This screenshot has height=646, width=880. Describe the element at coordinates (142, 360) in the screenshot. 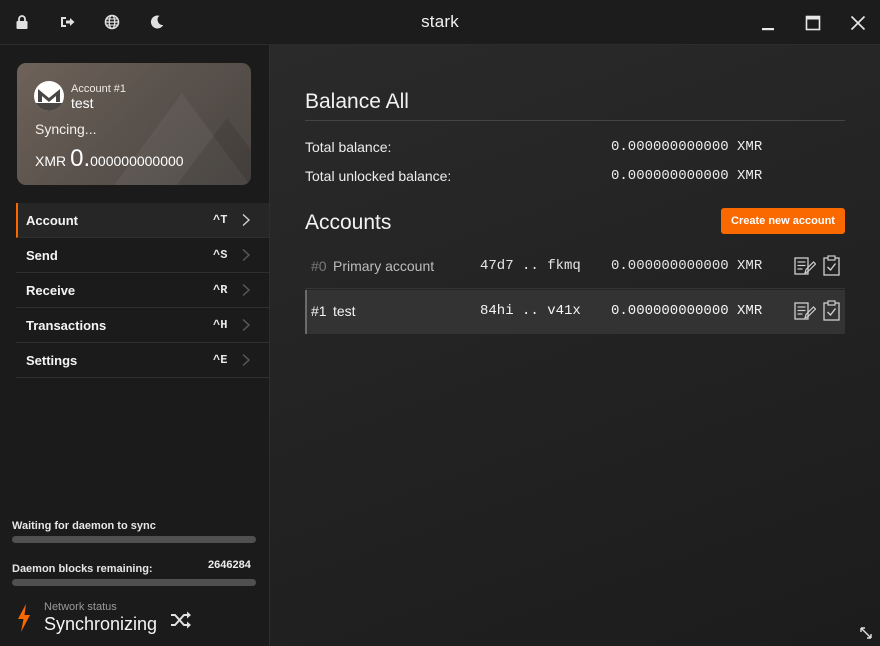

I see `menu-item-settings: Settings ^E` at that location.